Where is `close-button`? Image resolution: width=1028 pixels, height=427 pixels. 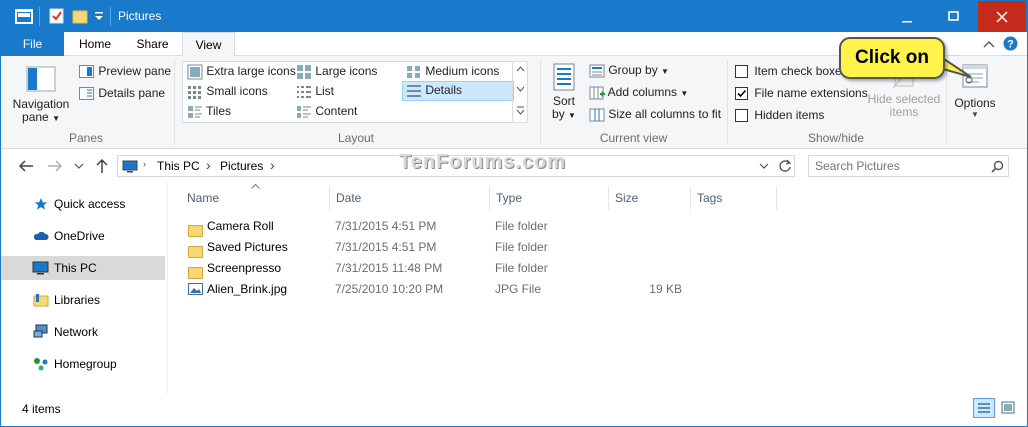
close-button is located at coordinates (1002, 16).